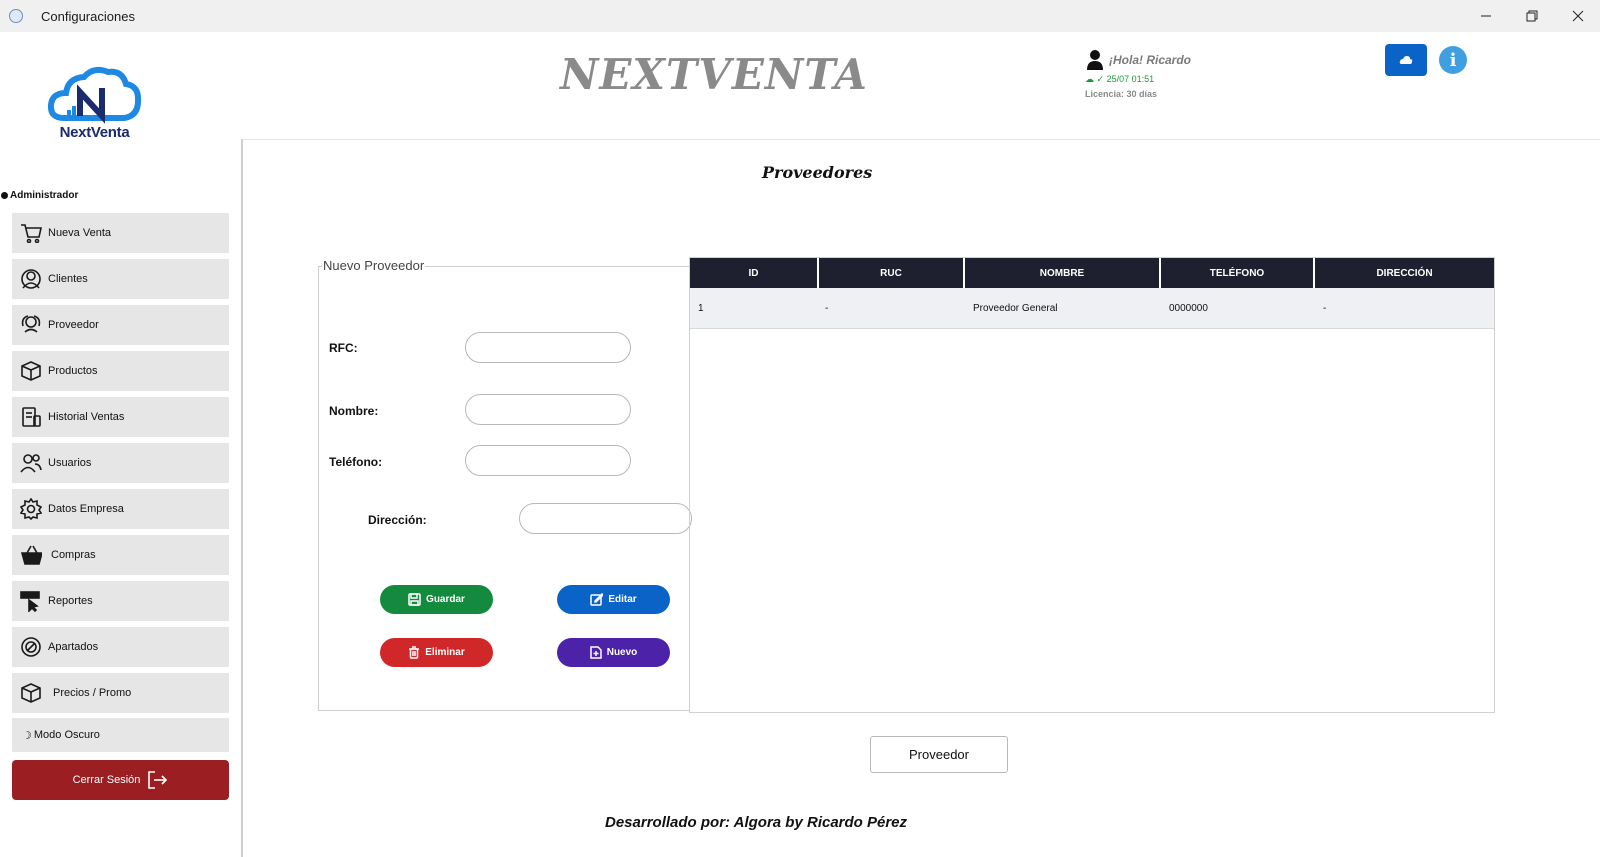  Describe the element at coordinates (827, 308) in the screenshot. I see `cell-ruc: -` at that location.